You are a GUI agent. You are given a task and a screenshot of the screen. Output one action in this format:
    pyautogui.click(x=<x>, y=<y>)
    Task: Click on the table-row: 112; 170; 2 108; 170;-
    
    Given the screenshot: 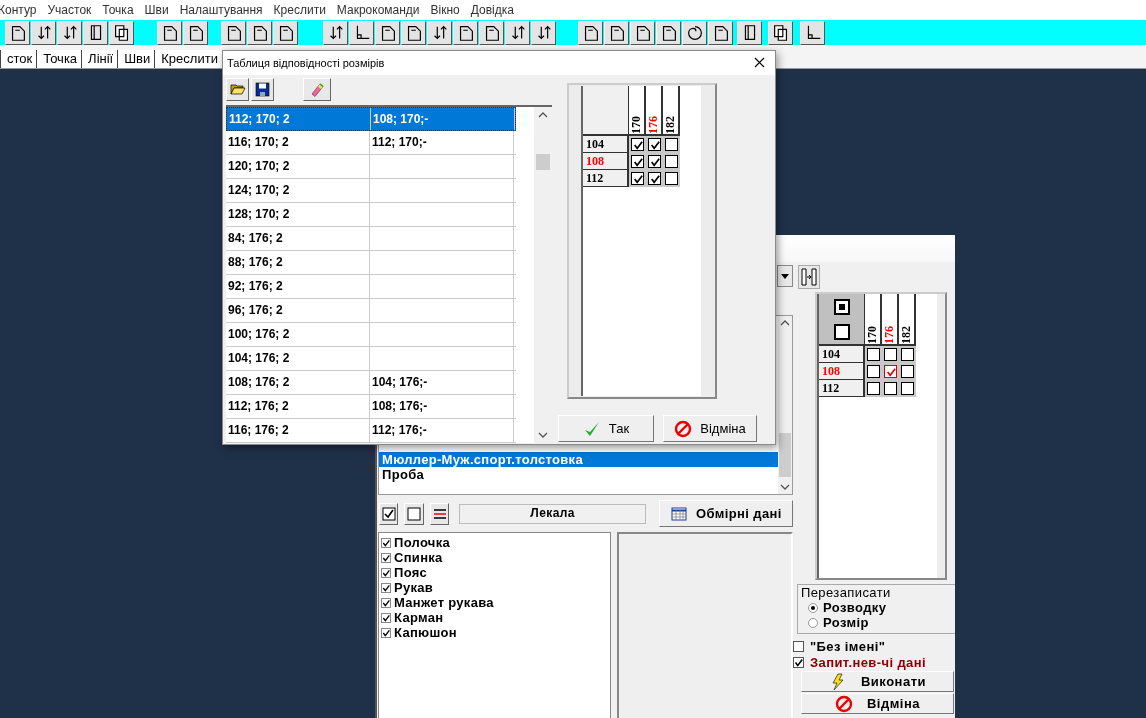 What is the action you would take?
    pyautogui.click(x=371, y=119)
    